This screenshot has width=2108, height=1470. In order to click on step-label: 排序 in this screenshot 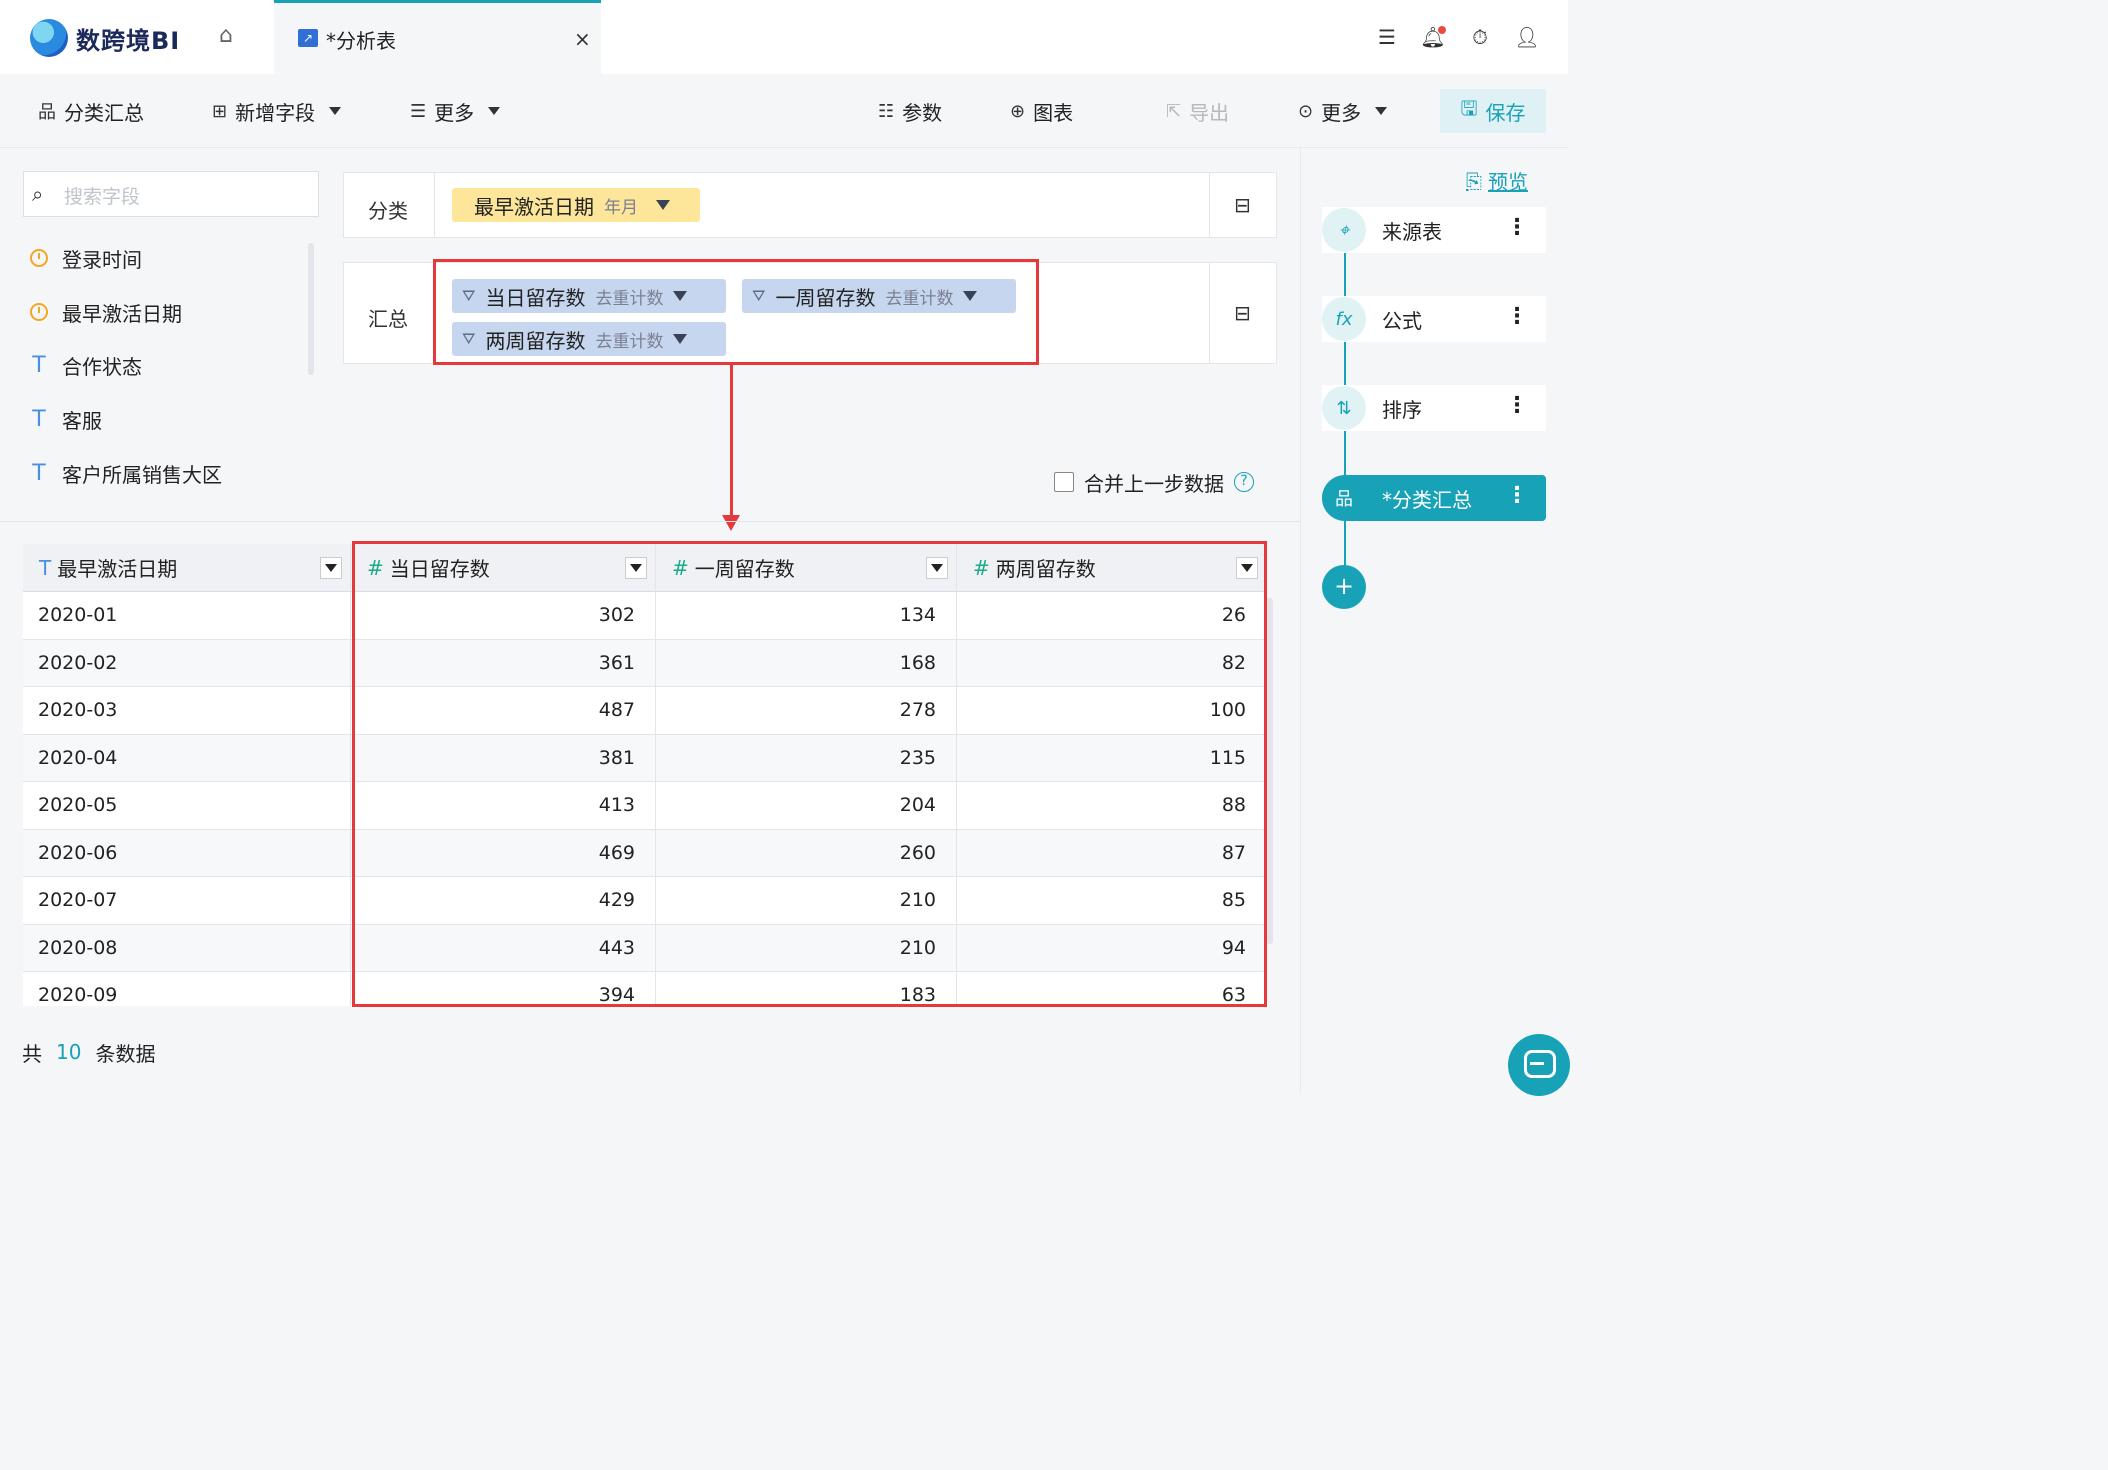, I will do `click(1402, 409)`.